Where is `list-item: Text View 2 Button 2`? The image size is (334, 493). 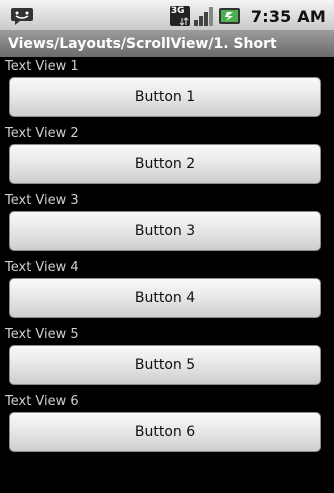 list-item: Text View 2 Button 2 is located at coordinates (167, 157).